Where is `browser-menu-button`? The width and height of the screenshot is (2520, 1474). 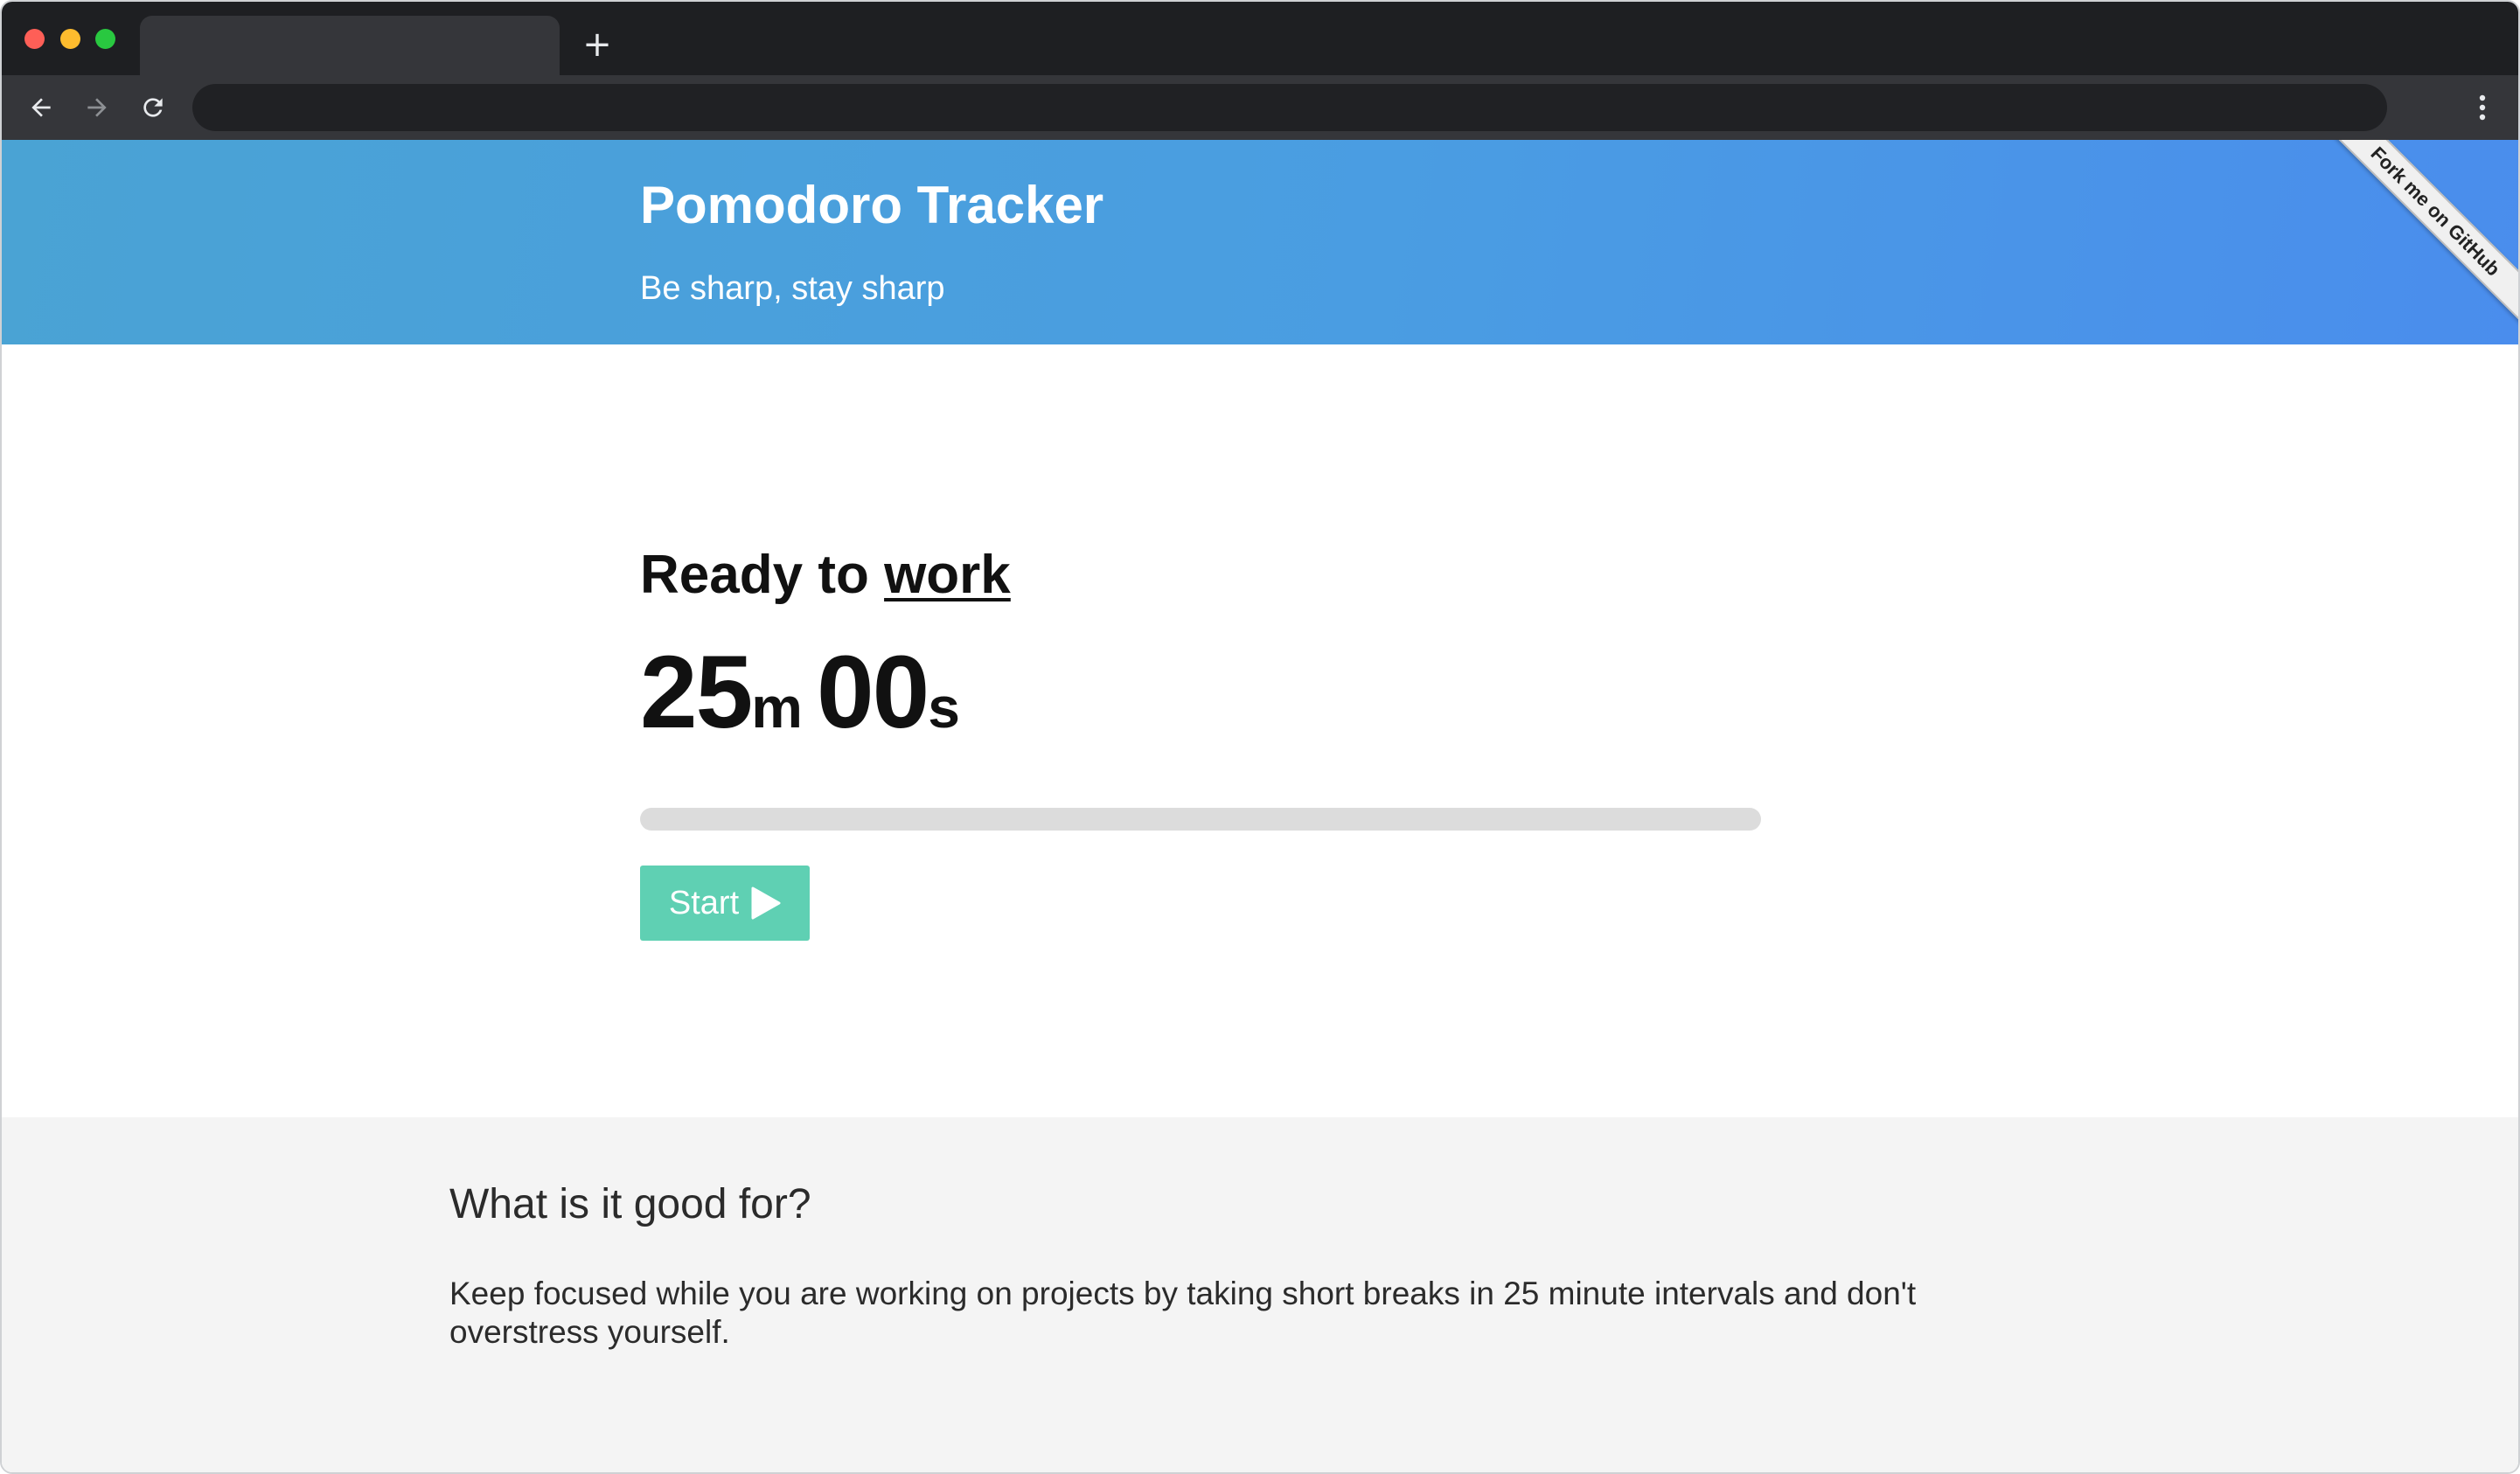
browser-menu-button is located at coordinates (2482, 107).